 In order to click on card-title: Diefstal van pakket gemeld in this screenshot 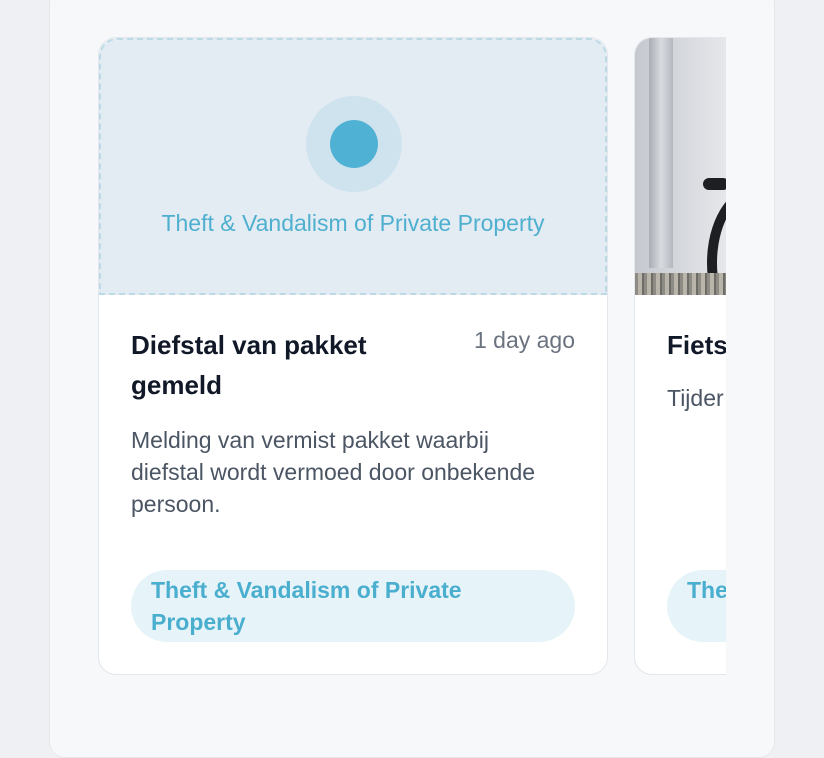, I will do `click(249, 365)`.